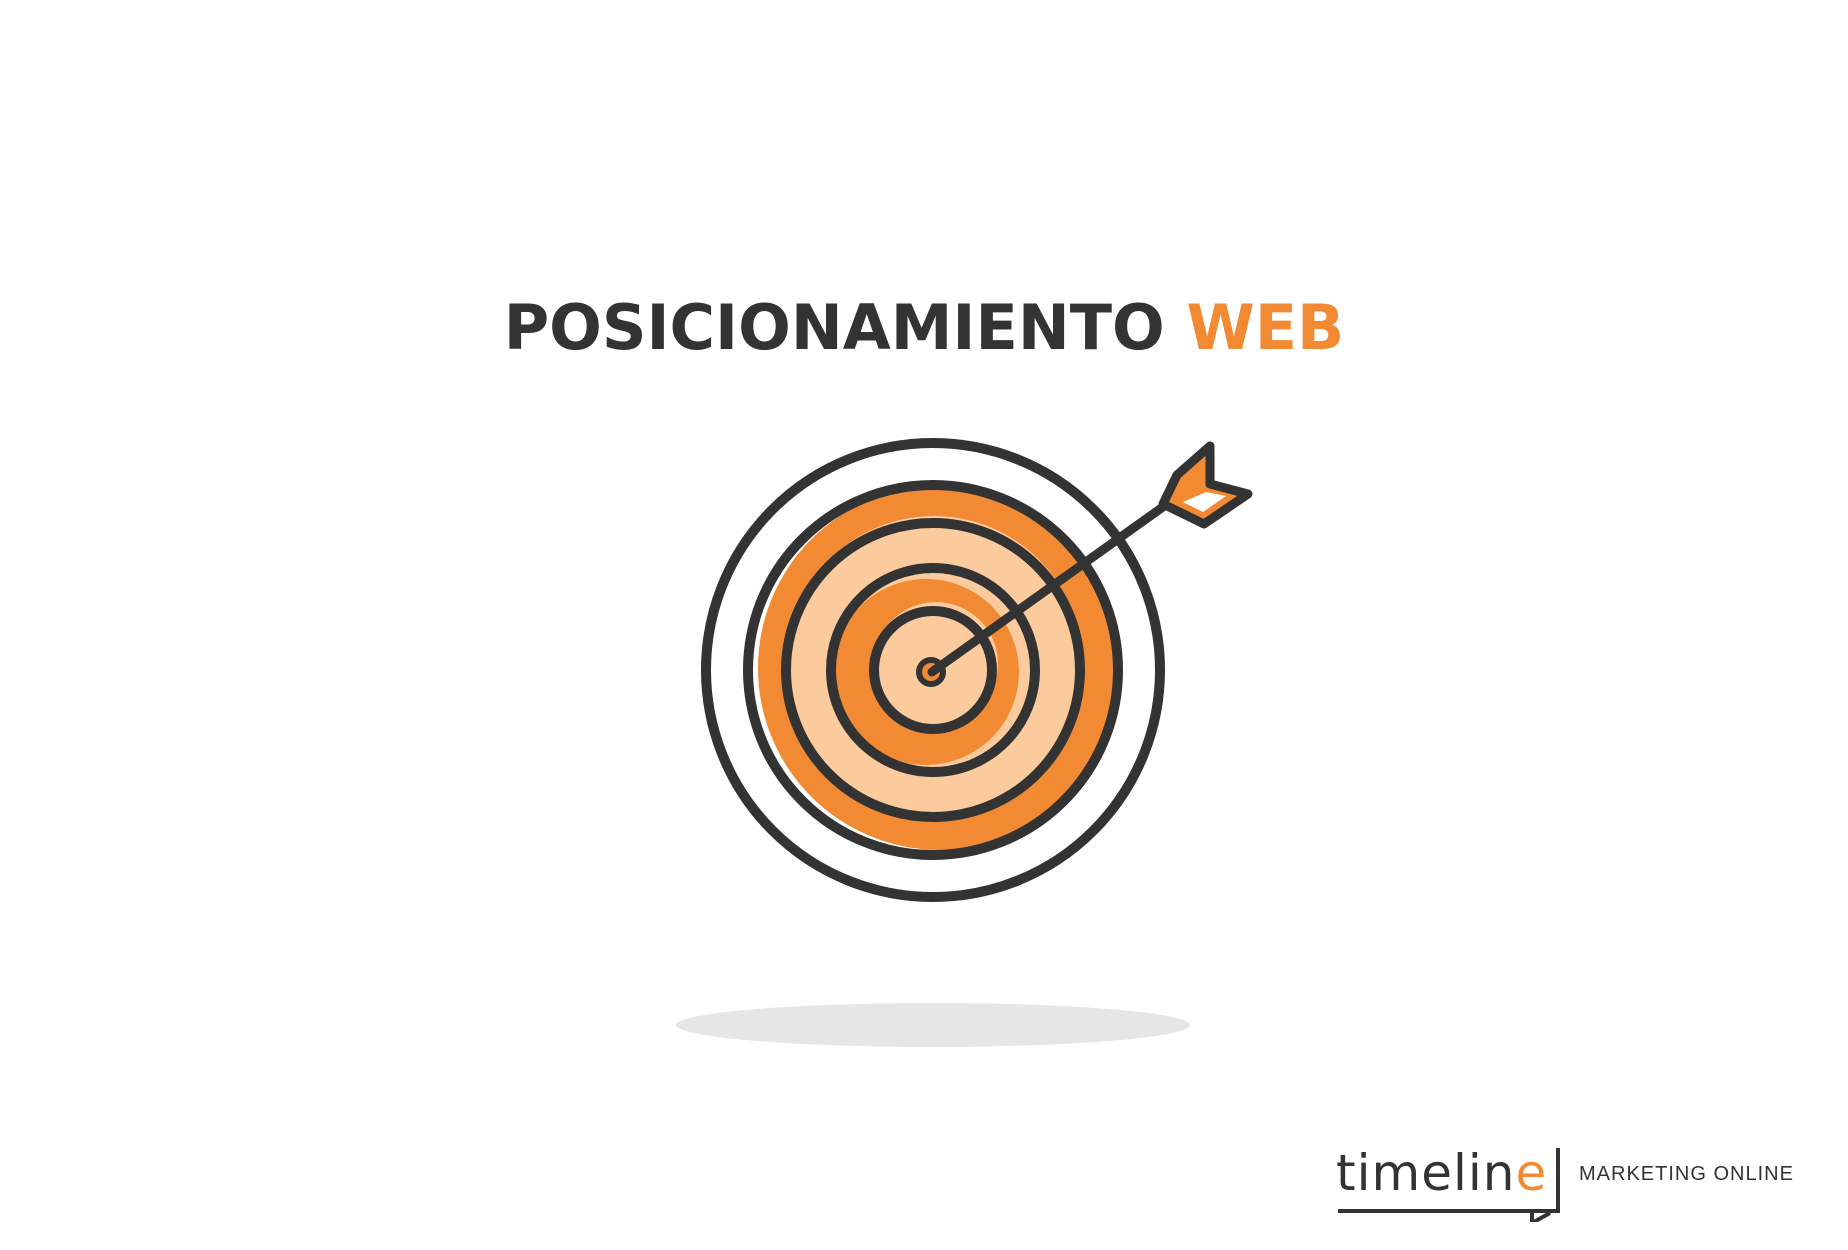  I want to click on logo-tagline: MARKETING ONLINE, so click(1686, 1174).